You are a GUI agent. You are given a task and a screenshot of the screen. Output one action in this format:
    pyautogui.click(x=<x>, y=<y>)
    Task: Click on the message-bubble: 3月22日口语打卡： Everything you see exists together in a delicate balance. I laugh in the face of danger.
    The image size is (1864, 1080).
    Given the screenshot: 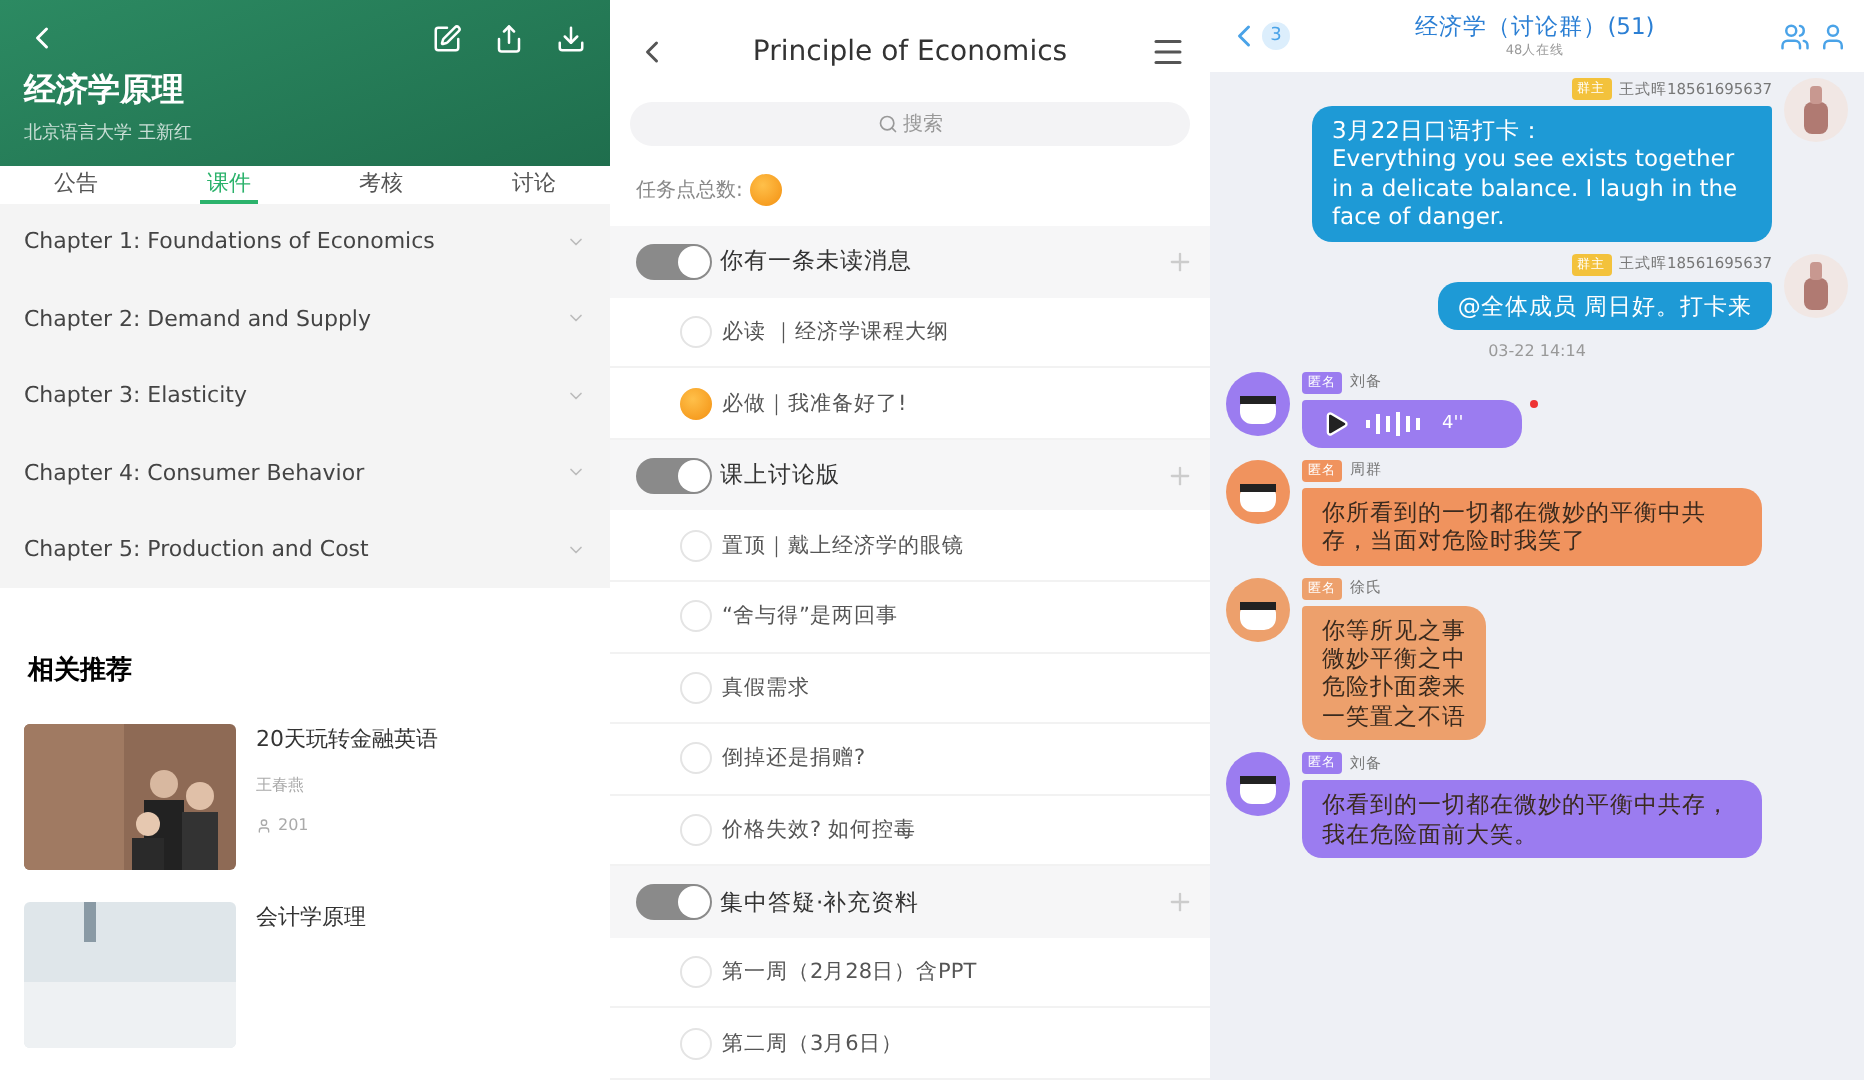 What is the action you would take?
    pyautogui.click(x=1542, y=173)
    